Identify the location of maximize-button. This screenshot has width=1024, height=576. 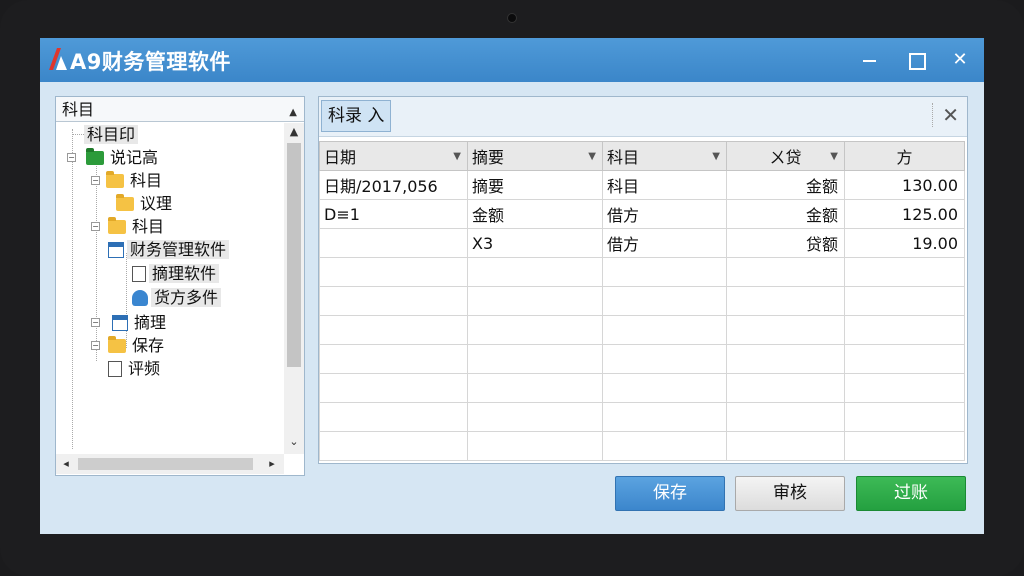
(916, 60).